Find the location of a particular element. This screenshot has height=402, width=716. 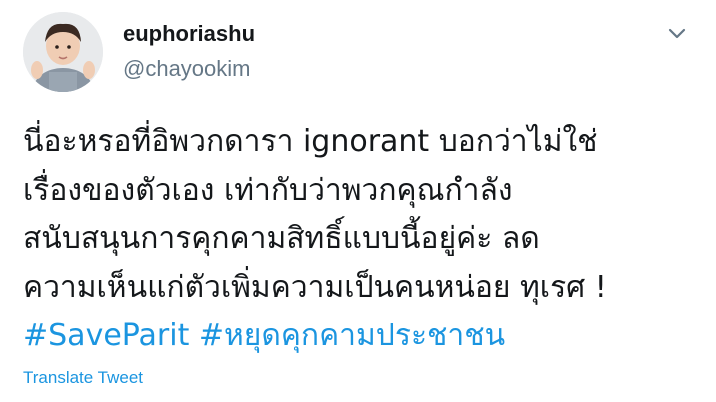

avatar-photo is located at coordinates (63, 52).